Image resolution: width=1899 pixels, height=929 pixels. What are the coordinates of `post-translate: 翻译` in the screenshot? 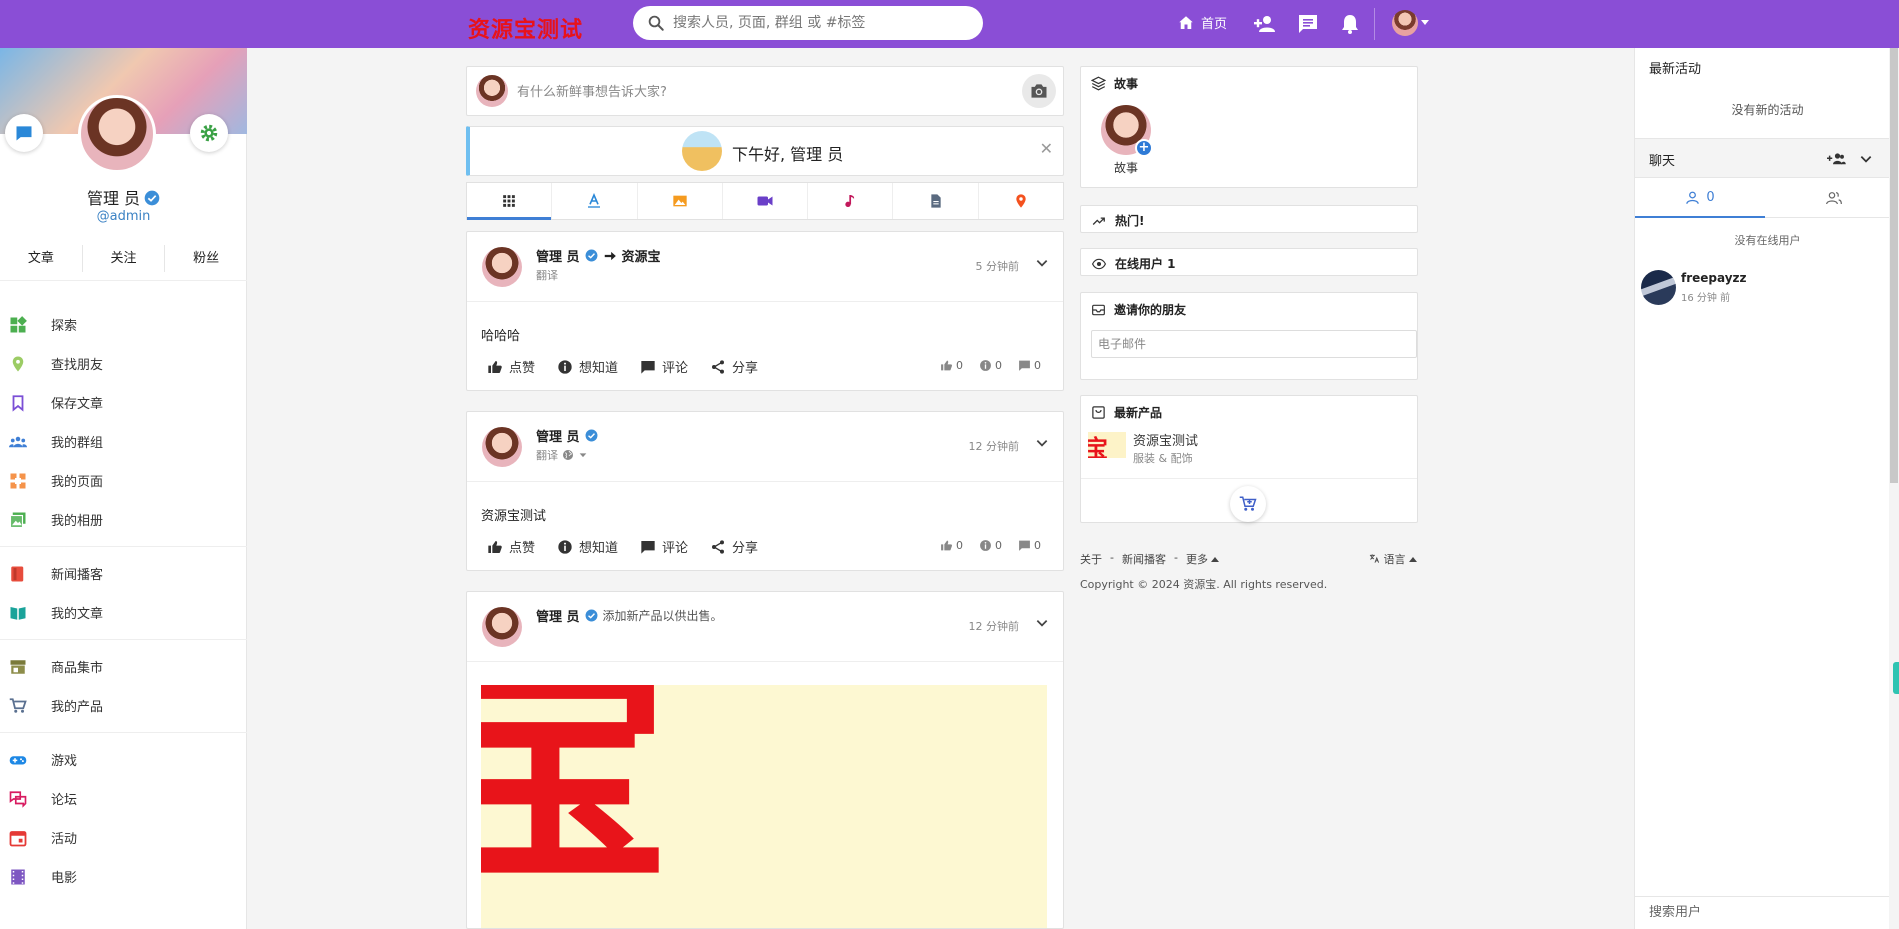 It's located at (547, 275).